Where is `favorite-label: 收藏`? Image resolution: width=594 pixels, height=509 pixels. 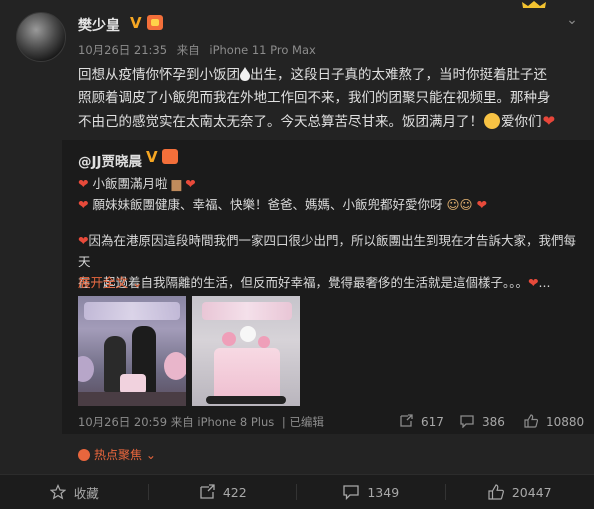
favorite-label: 收藏 is located at coordinates (86, 492).